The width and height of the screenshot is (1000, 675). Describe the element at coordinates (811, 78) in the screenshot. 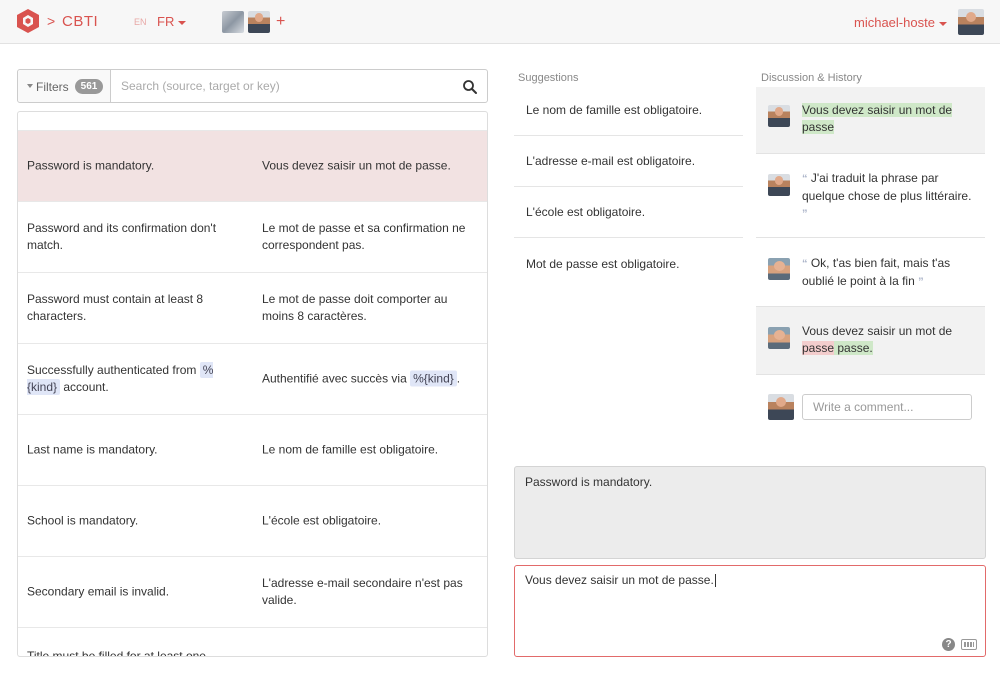

I see `discussion-heading: Discussion & History` at that location.